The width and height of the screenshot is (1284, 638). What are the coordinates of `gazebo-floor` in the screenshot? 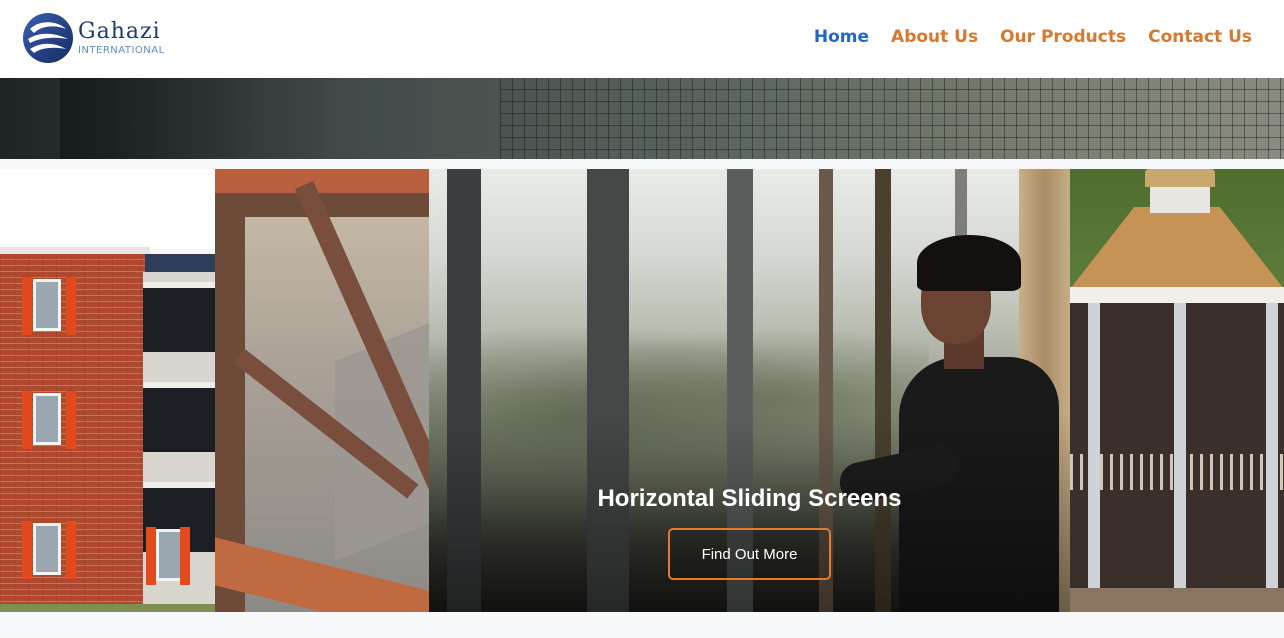 It's located at (1177, 600).